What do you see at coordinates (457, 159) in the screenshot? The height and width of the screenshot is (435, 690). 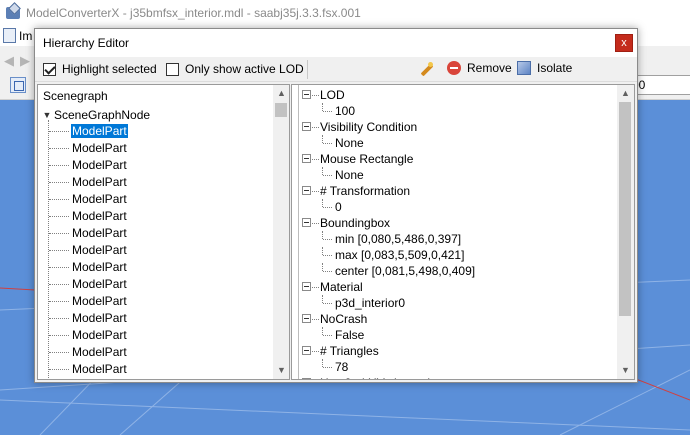 I see `property-node: Mouse Rectangle` at bounding box center [457, 159].